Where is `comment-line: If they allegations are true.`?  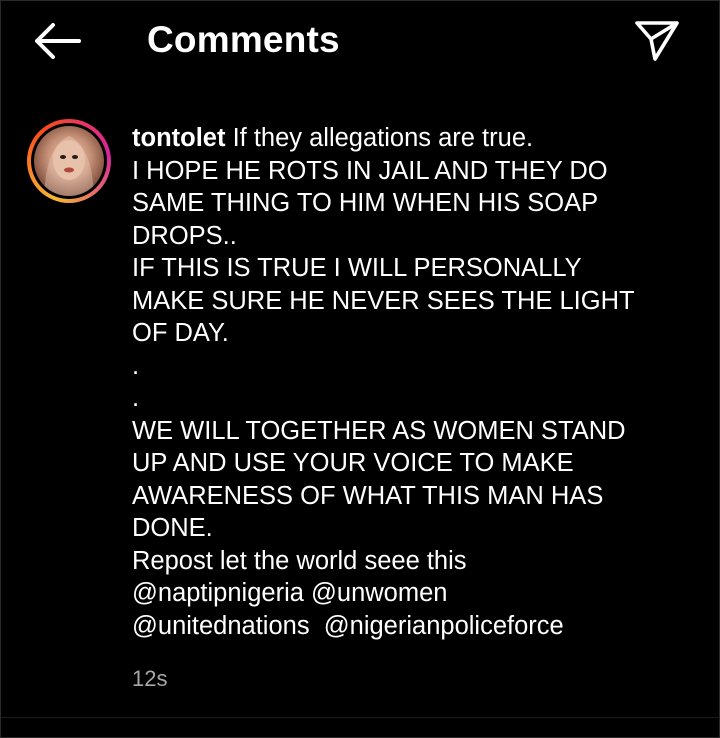
comment-line: If they allegations are true. is located at coordinates (383, 138).